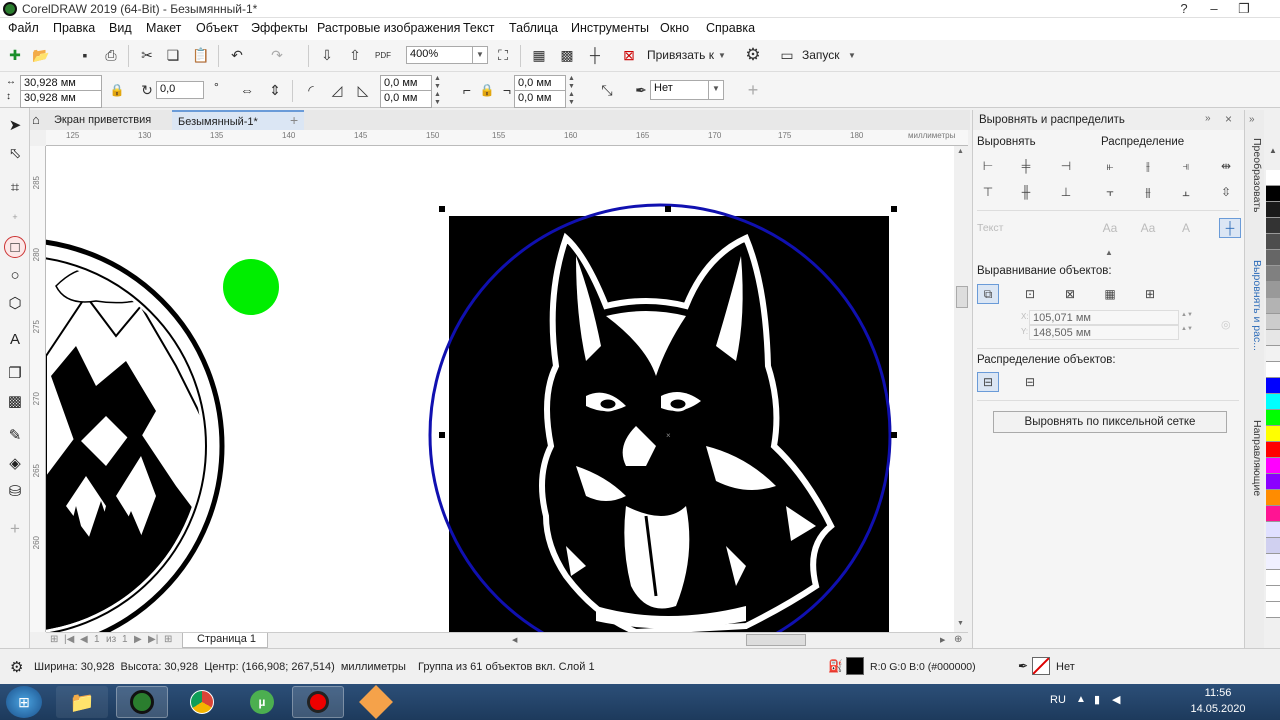 This screenshot has height=720, width=1280. I want to click on transparency-tool-icon: ▩, so click(15, 401).